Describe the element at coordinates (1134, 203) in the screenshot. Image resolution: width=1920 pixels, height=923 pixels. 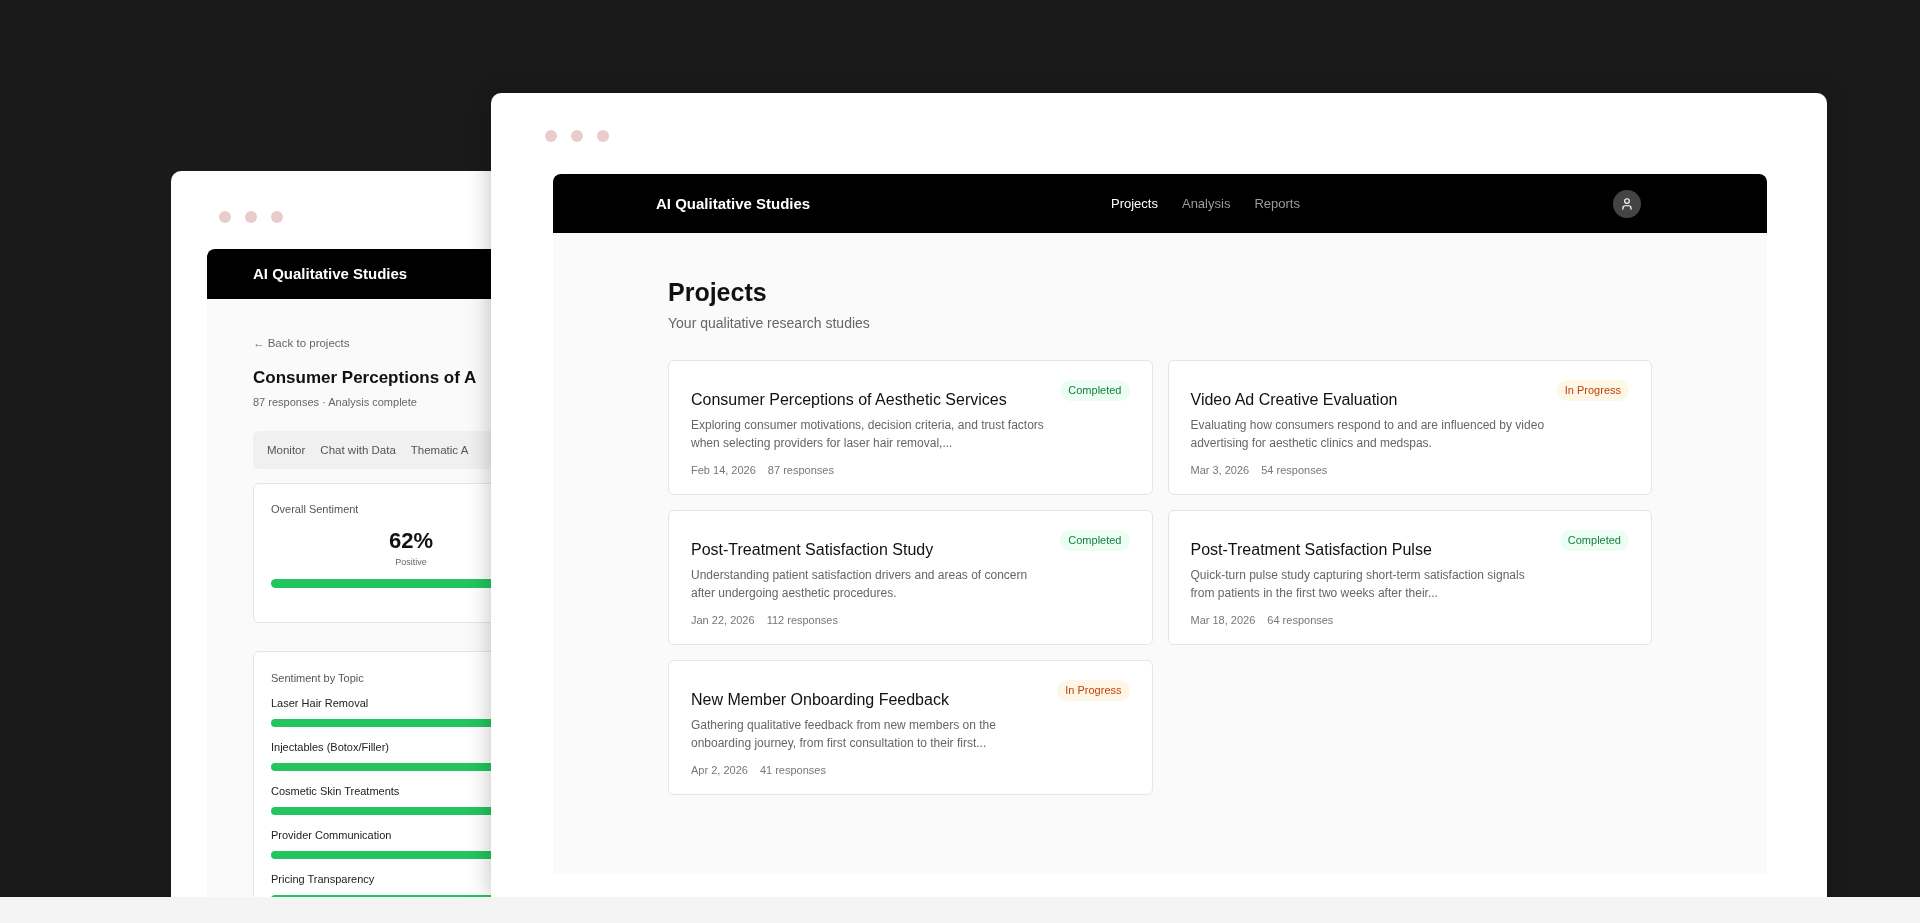
I see `nav-link: Projects` at that location.